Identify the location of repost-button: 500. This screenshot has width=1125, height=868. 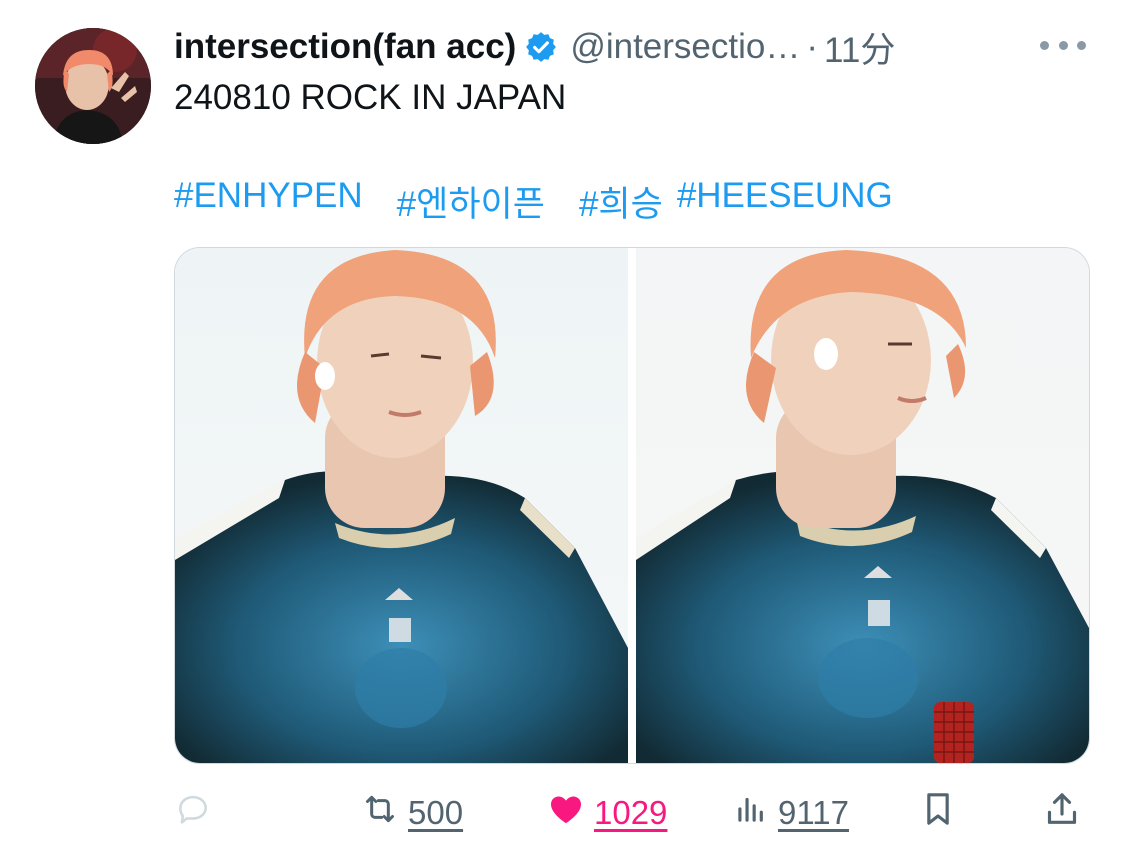
(411, 813).